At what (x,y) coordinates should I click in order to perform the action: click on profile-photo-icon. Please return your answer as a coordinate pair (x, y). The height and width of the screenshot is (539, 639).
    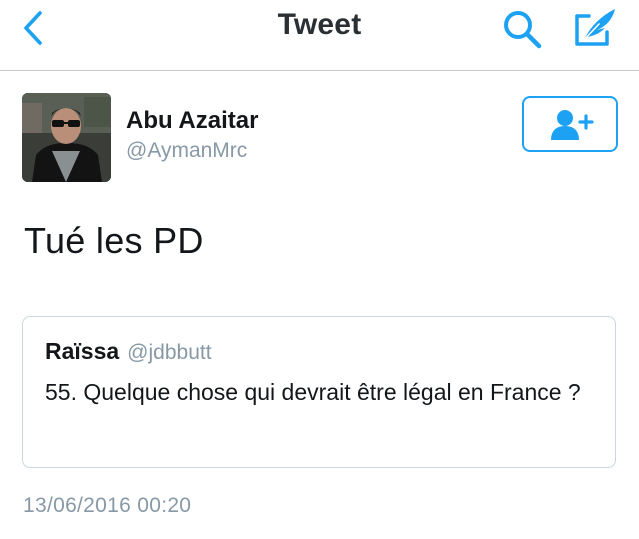
    Looking at the image, I should click on (66, 137).